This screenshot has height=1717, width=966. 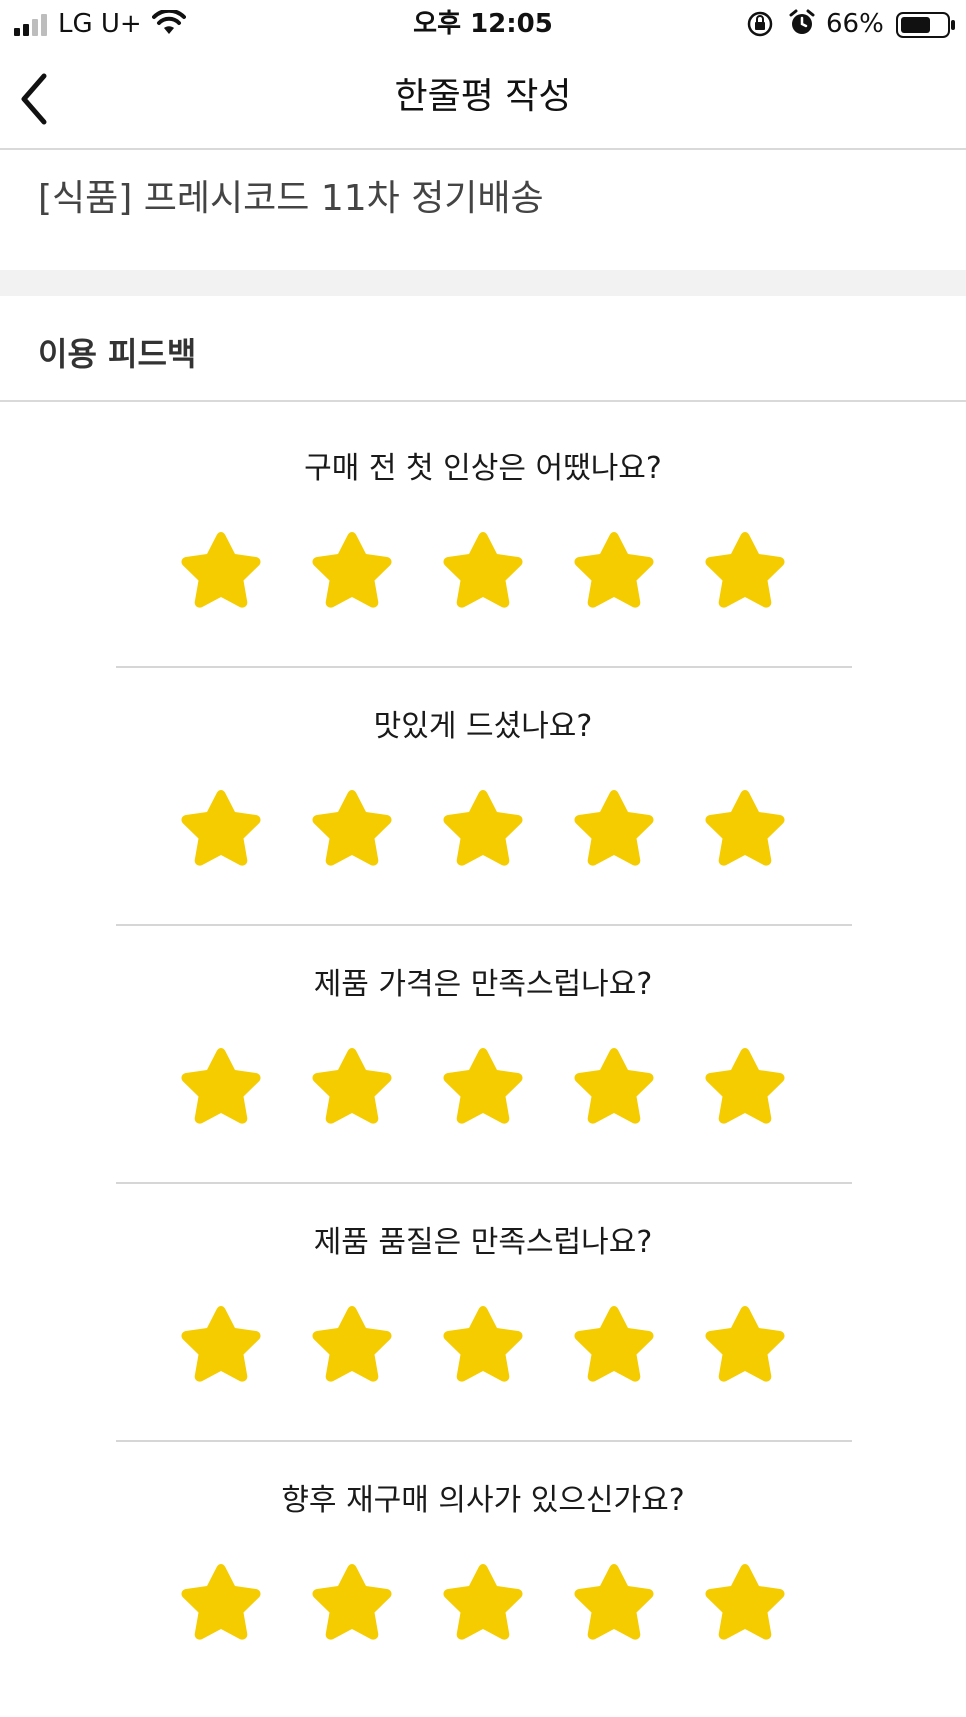 What do you see at coordinates (483, 468) in the screenshot?
I see `question-text: 구매 전 첫 인상은 어땠나요?` at bounding box center [483, 468].